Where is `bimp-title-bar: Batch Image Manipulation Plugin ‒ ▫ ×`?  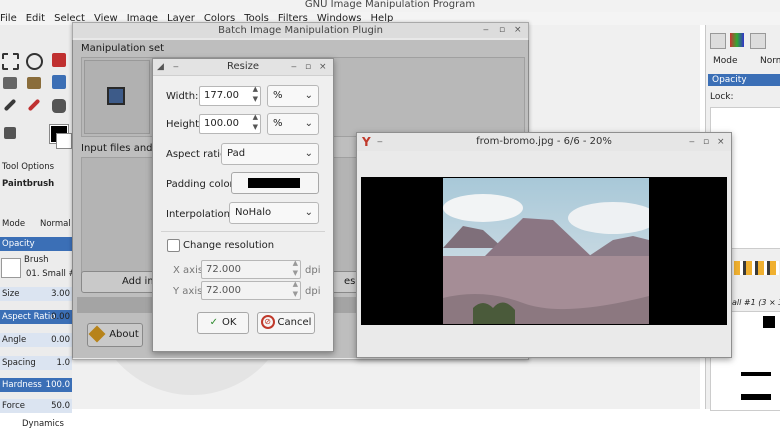 bimp-title-bar: Batch Image Manipulation Plugin ‒ ▫ × is located at coordinates (300, 30).